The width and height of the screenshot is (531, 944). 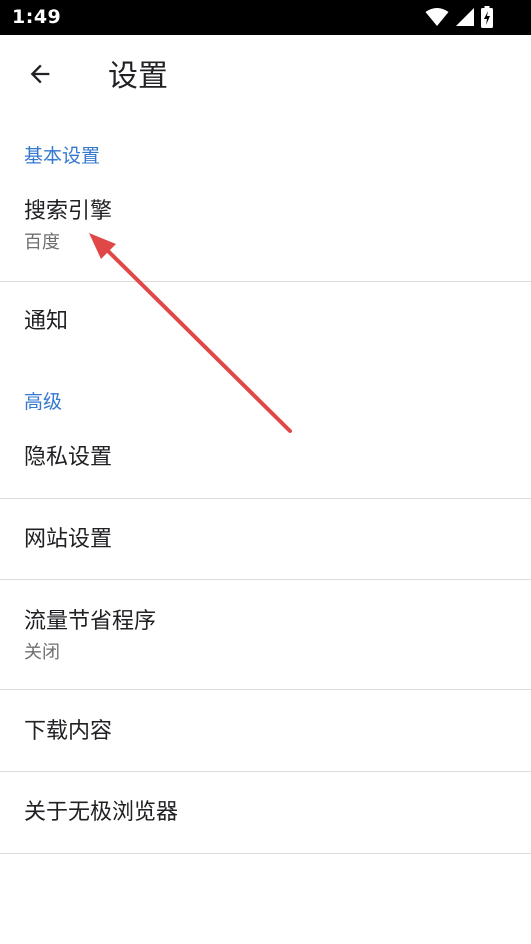 I want to click on toolbar: 设置, so click(x=265, y=77).